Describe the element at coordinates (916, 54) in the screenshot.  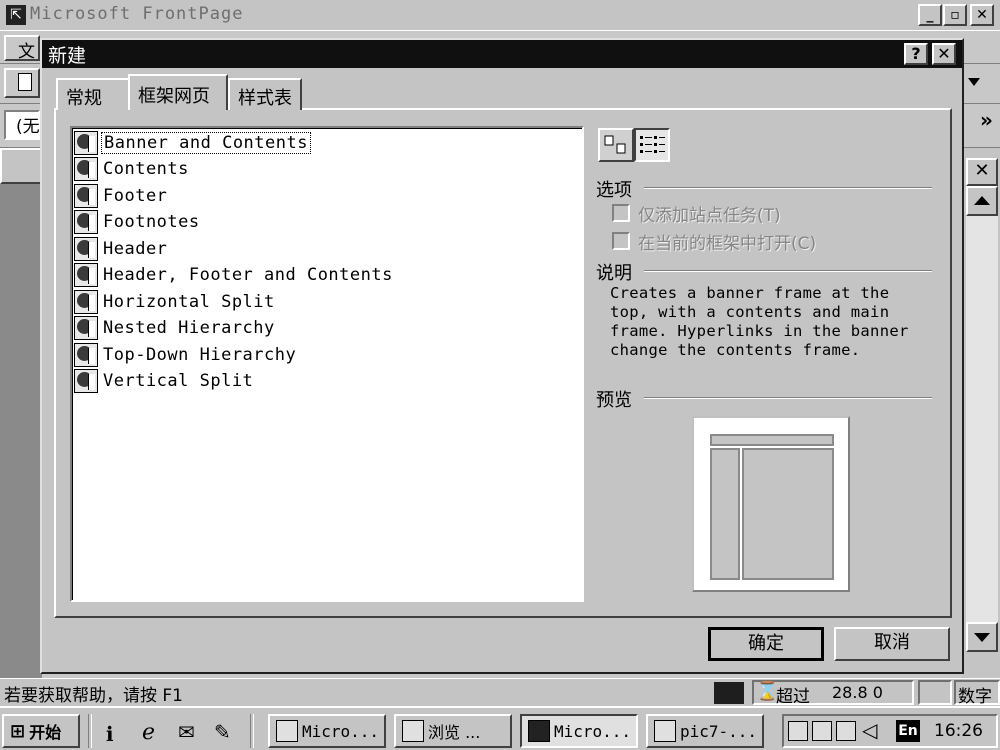
I see `help-button: ?` at that location.